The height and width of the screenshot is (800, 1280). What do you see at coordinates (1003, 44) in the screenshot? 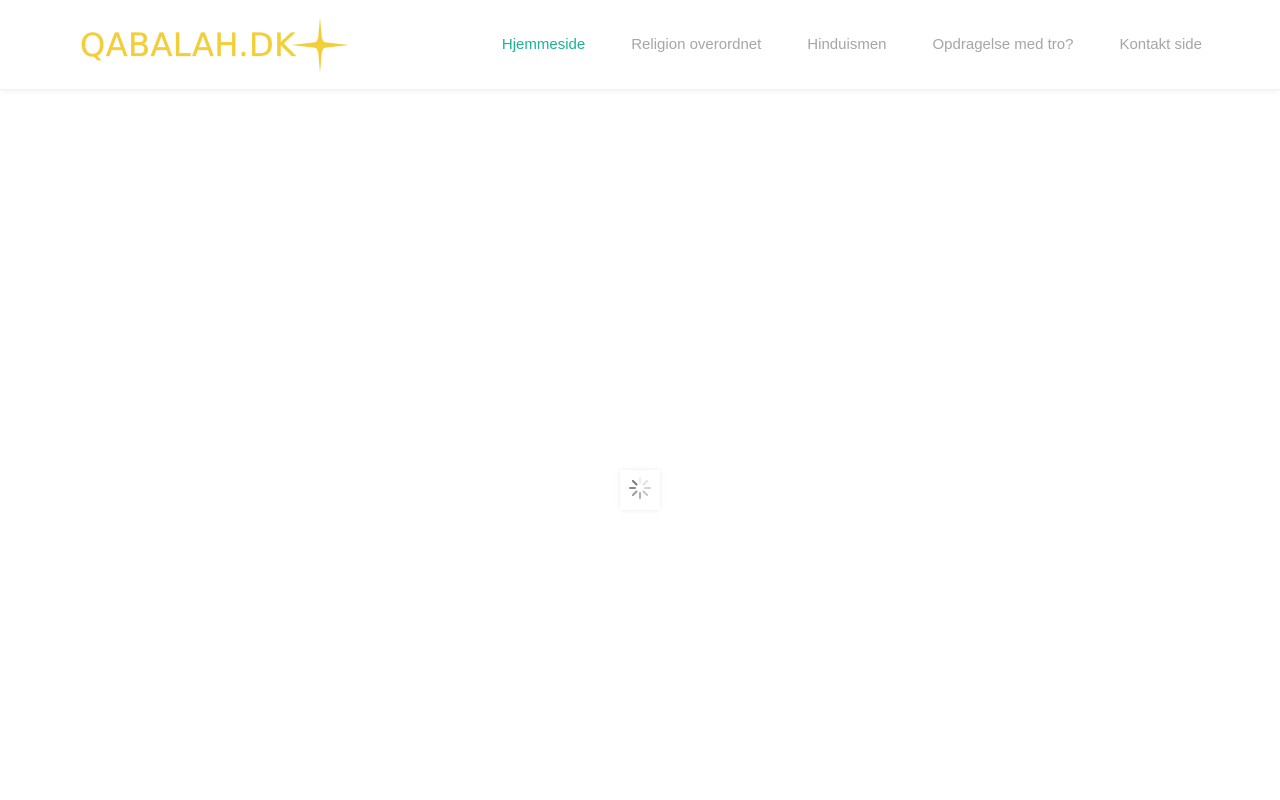
I see `nav-item-opdragelse-med-tro: Opdragelse med tro?` at bounding box center [1003, 44].